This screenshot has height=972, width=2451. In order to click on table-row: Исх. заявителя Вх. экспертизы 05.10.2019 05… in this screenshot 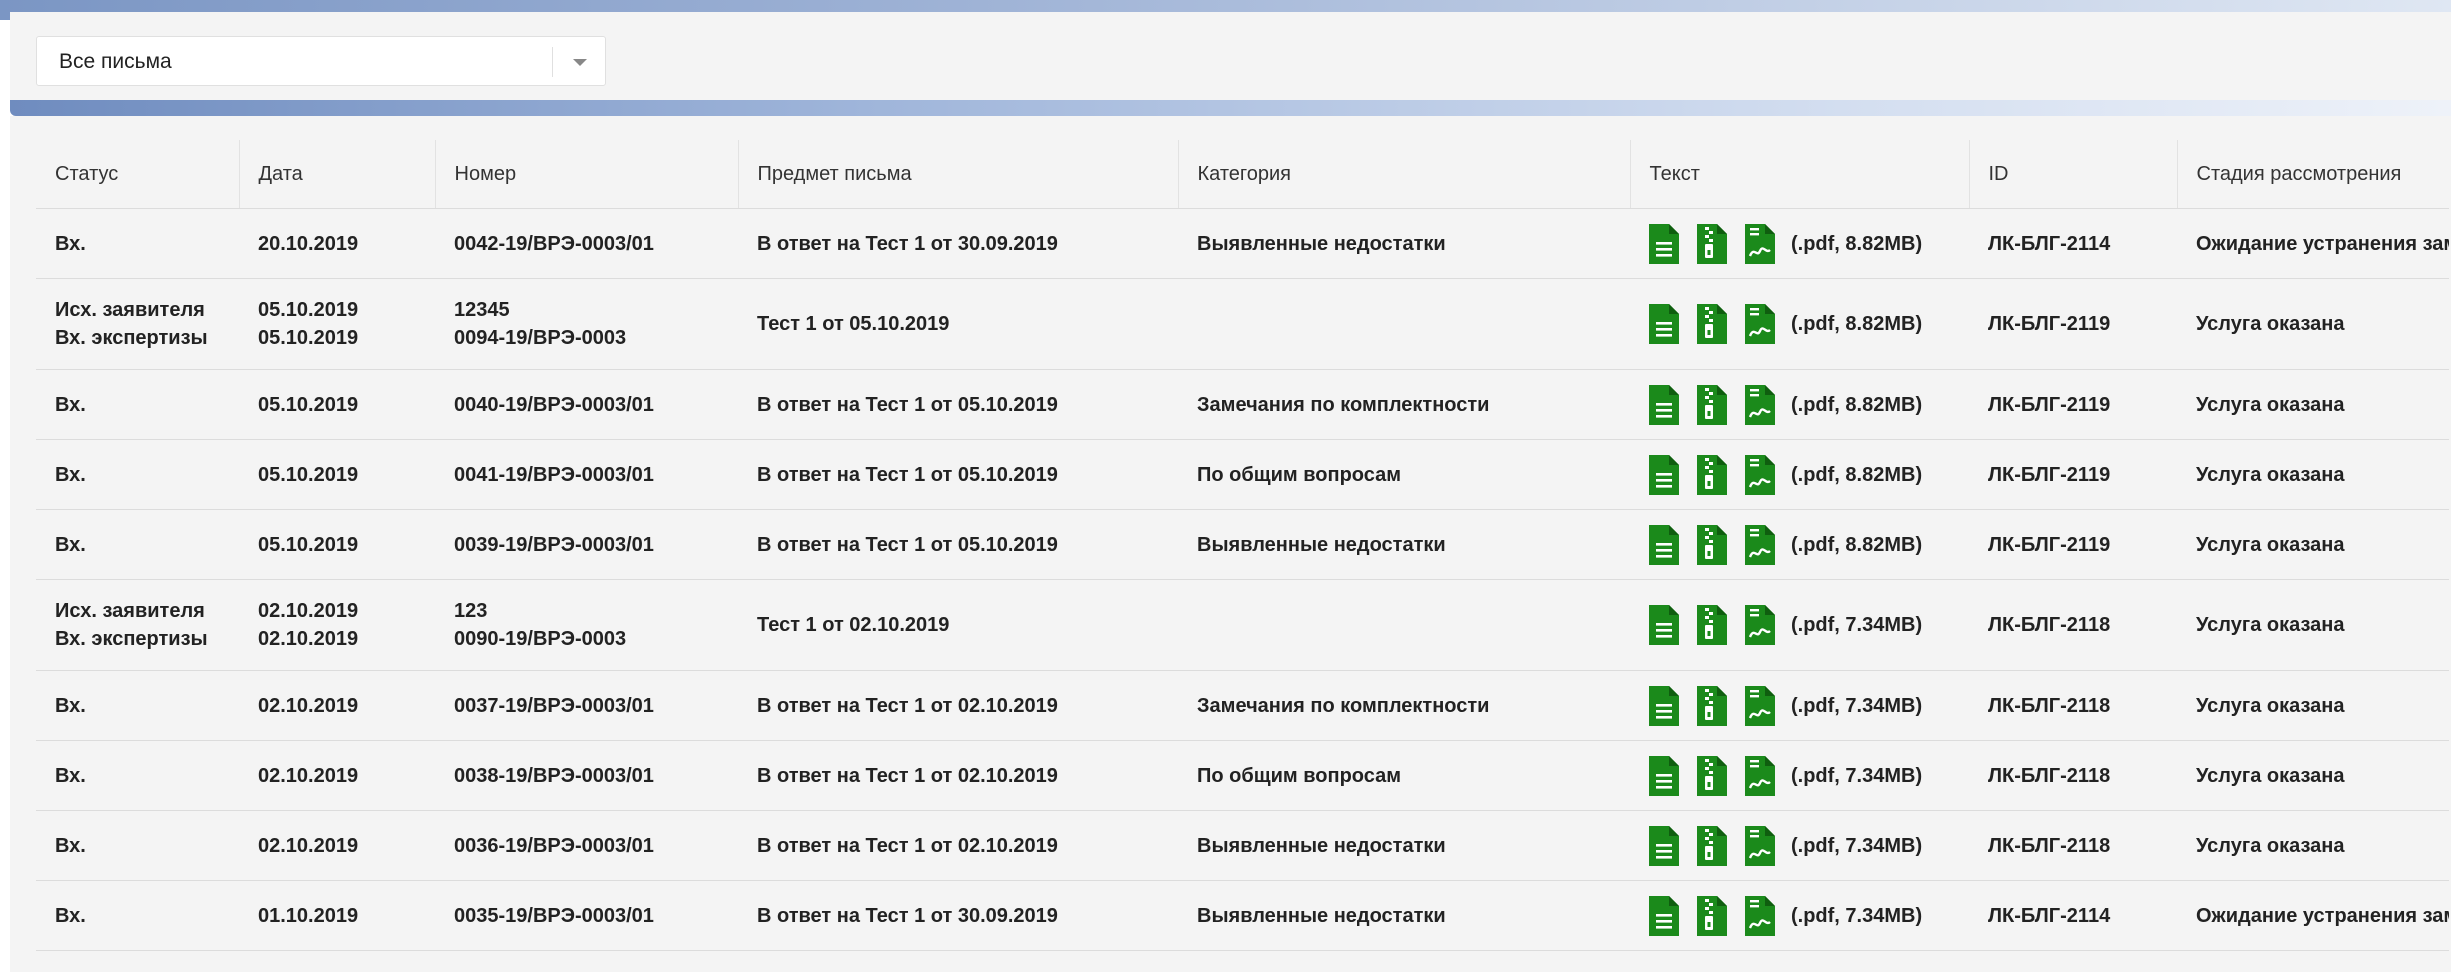, I will do `click(1242, 324)`.